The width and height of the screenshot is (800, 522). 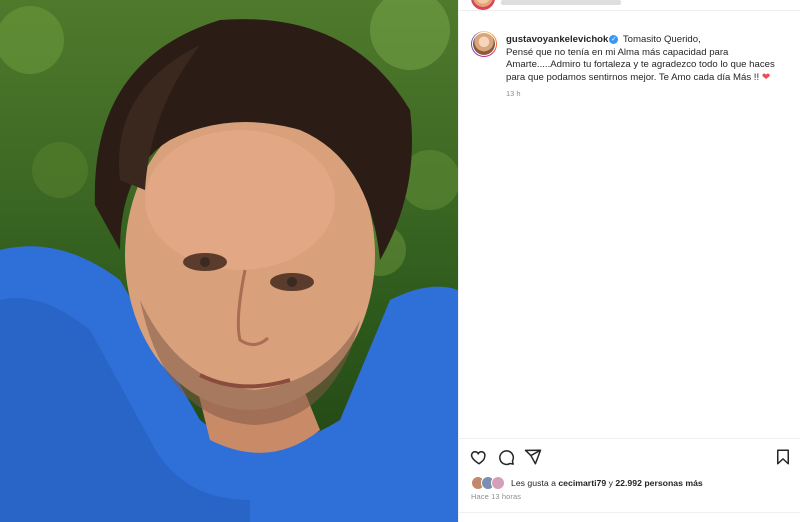 I want to click on red-heart-emoji: ❤, so click(x=766, y=77).